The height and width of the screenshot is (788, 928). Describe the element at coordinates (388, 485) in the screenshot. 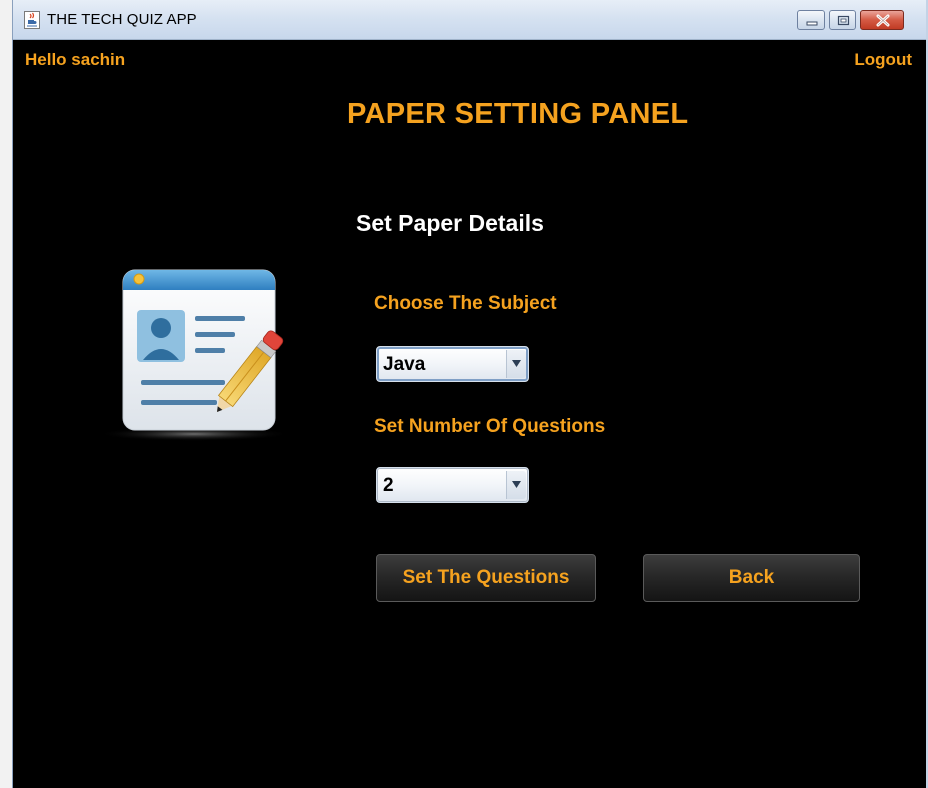

I see `question-count-selected-value: 2` at that location.